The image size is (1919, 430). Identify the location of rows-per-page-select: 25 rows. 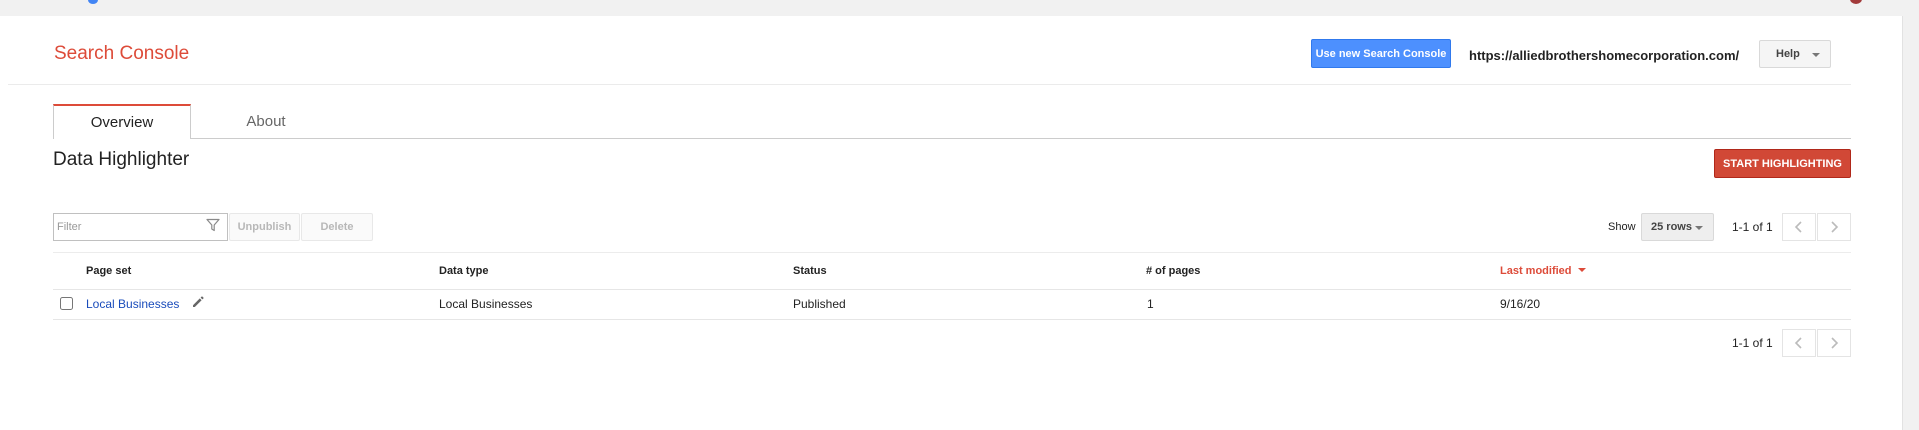
(1677, 227).